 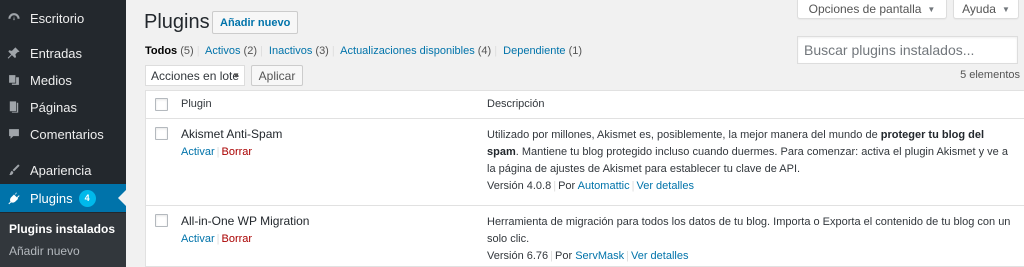 I want to click on plugin-name: Akismet Anti-Spam, so click(x=232, y=134).